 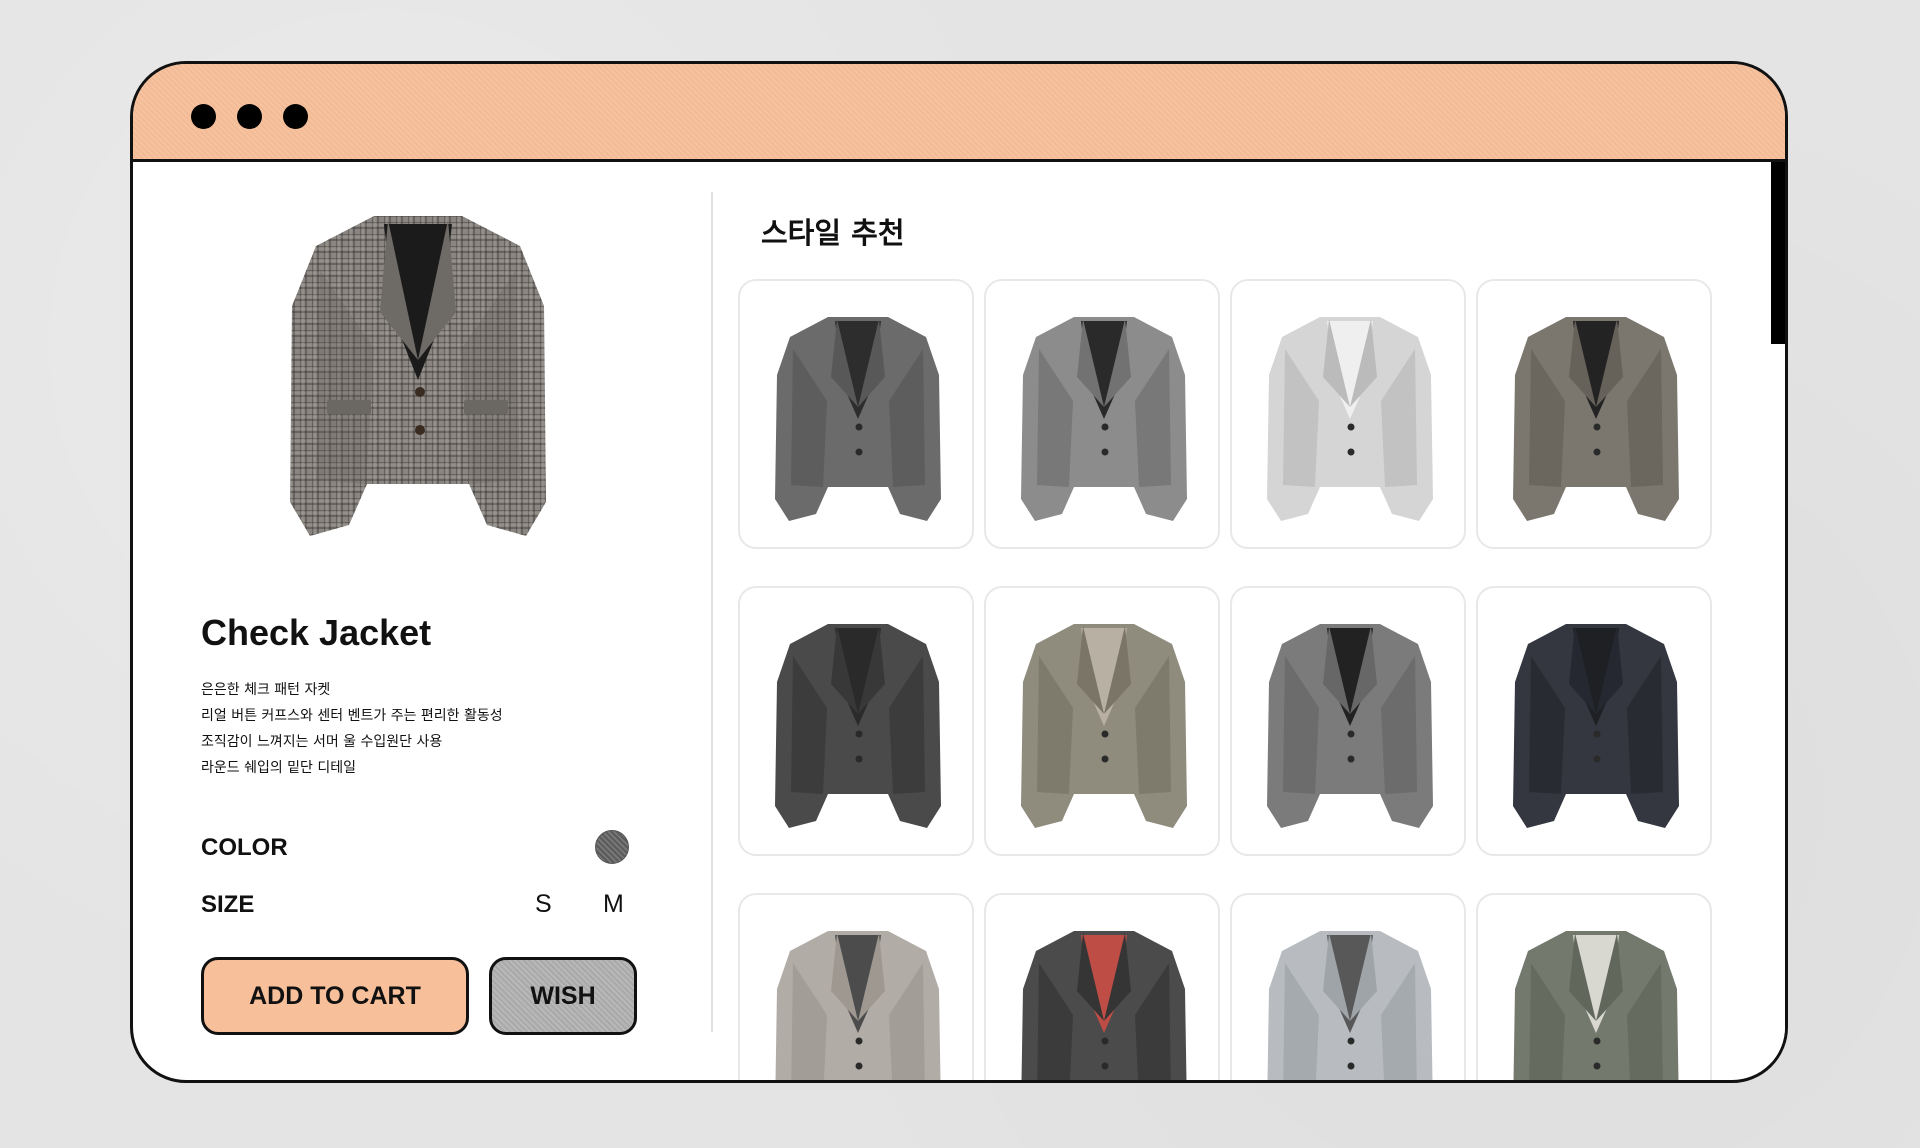 What do you see at coordinates (543, 904) in the screenshot?
I see `size-option-s: S` at bounding box center [543, 904].